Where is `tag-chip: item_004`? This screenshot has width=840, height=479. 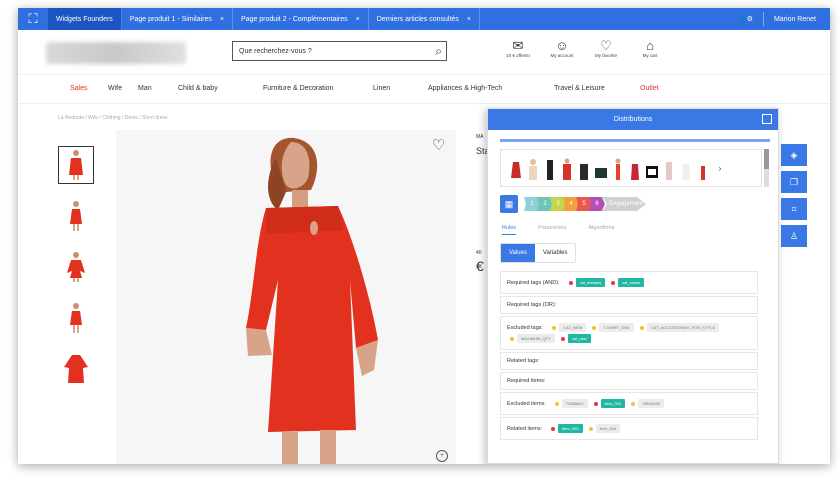
tag-chip: item_004 is located at coordinates (604, 428).